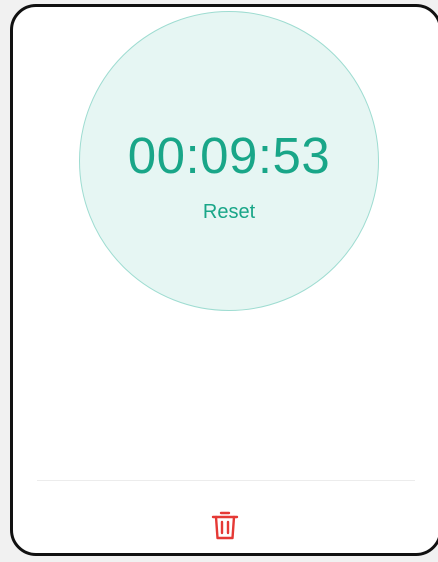 This screenshot has height=562, width=438. I want to click on trash-icon, so click(225, 525).